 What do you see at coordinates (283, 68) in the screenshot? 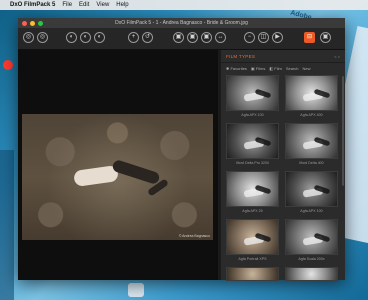
I see `filter-bar: ✱ Favorites ▣ Films ◧ Film Search New` at bounding box center [283, 68].